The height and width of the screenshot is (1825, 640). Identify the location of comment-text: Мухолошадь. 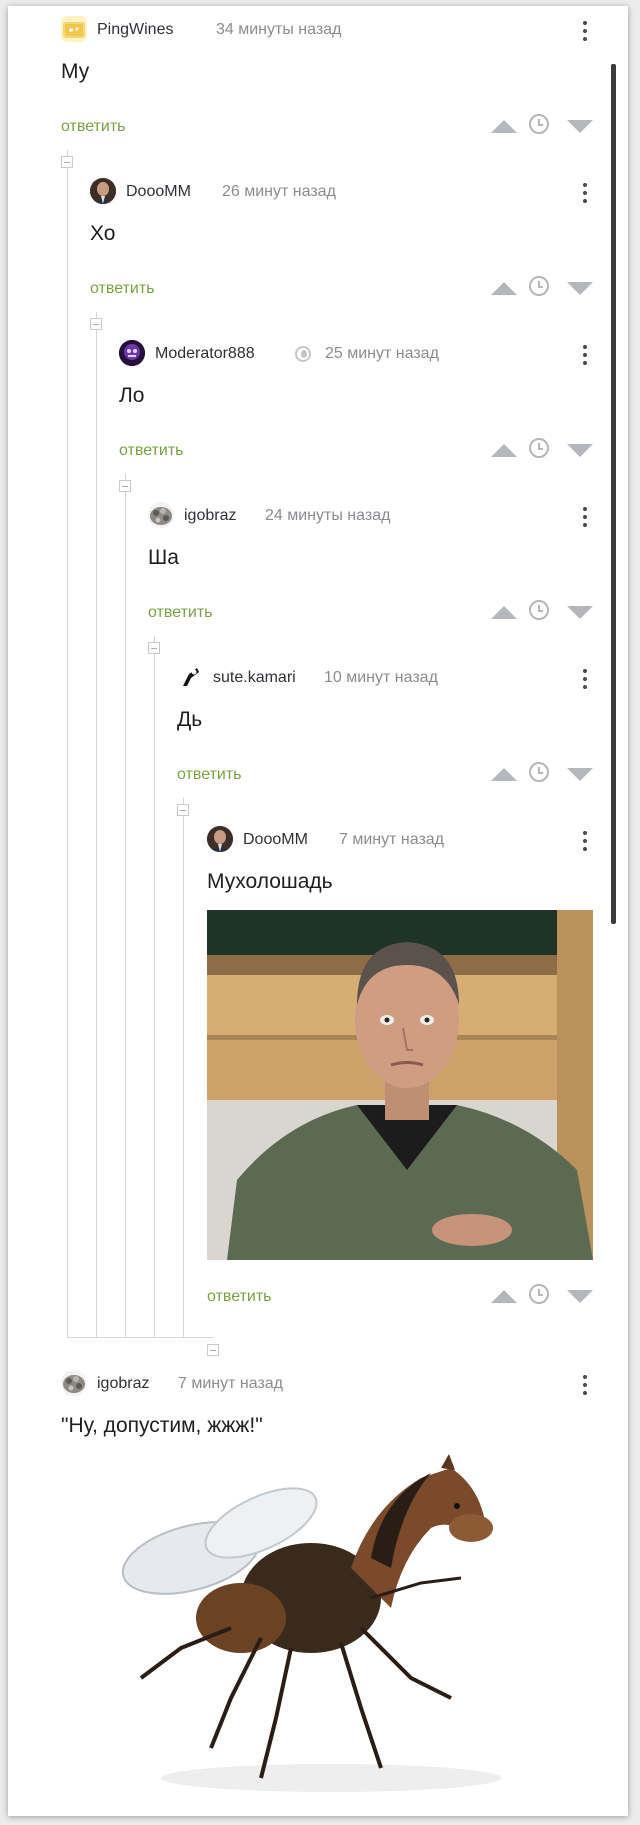
(270, 881).